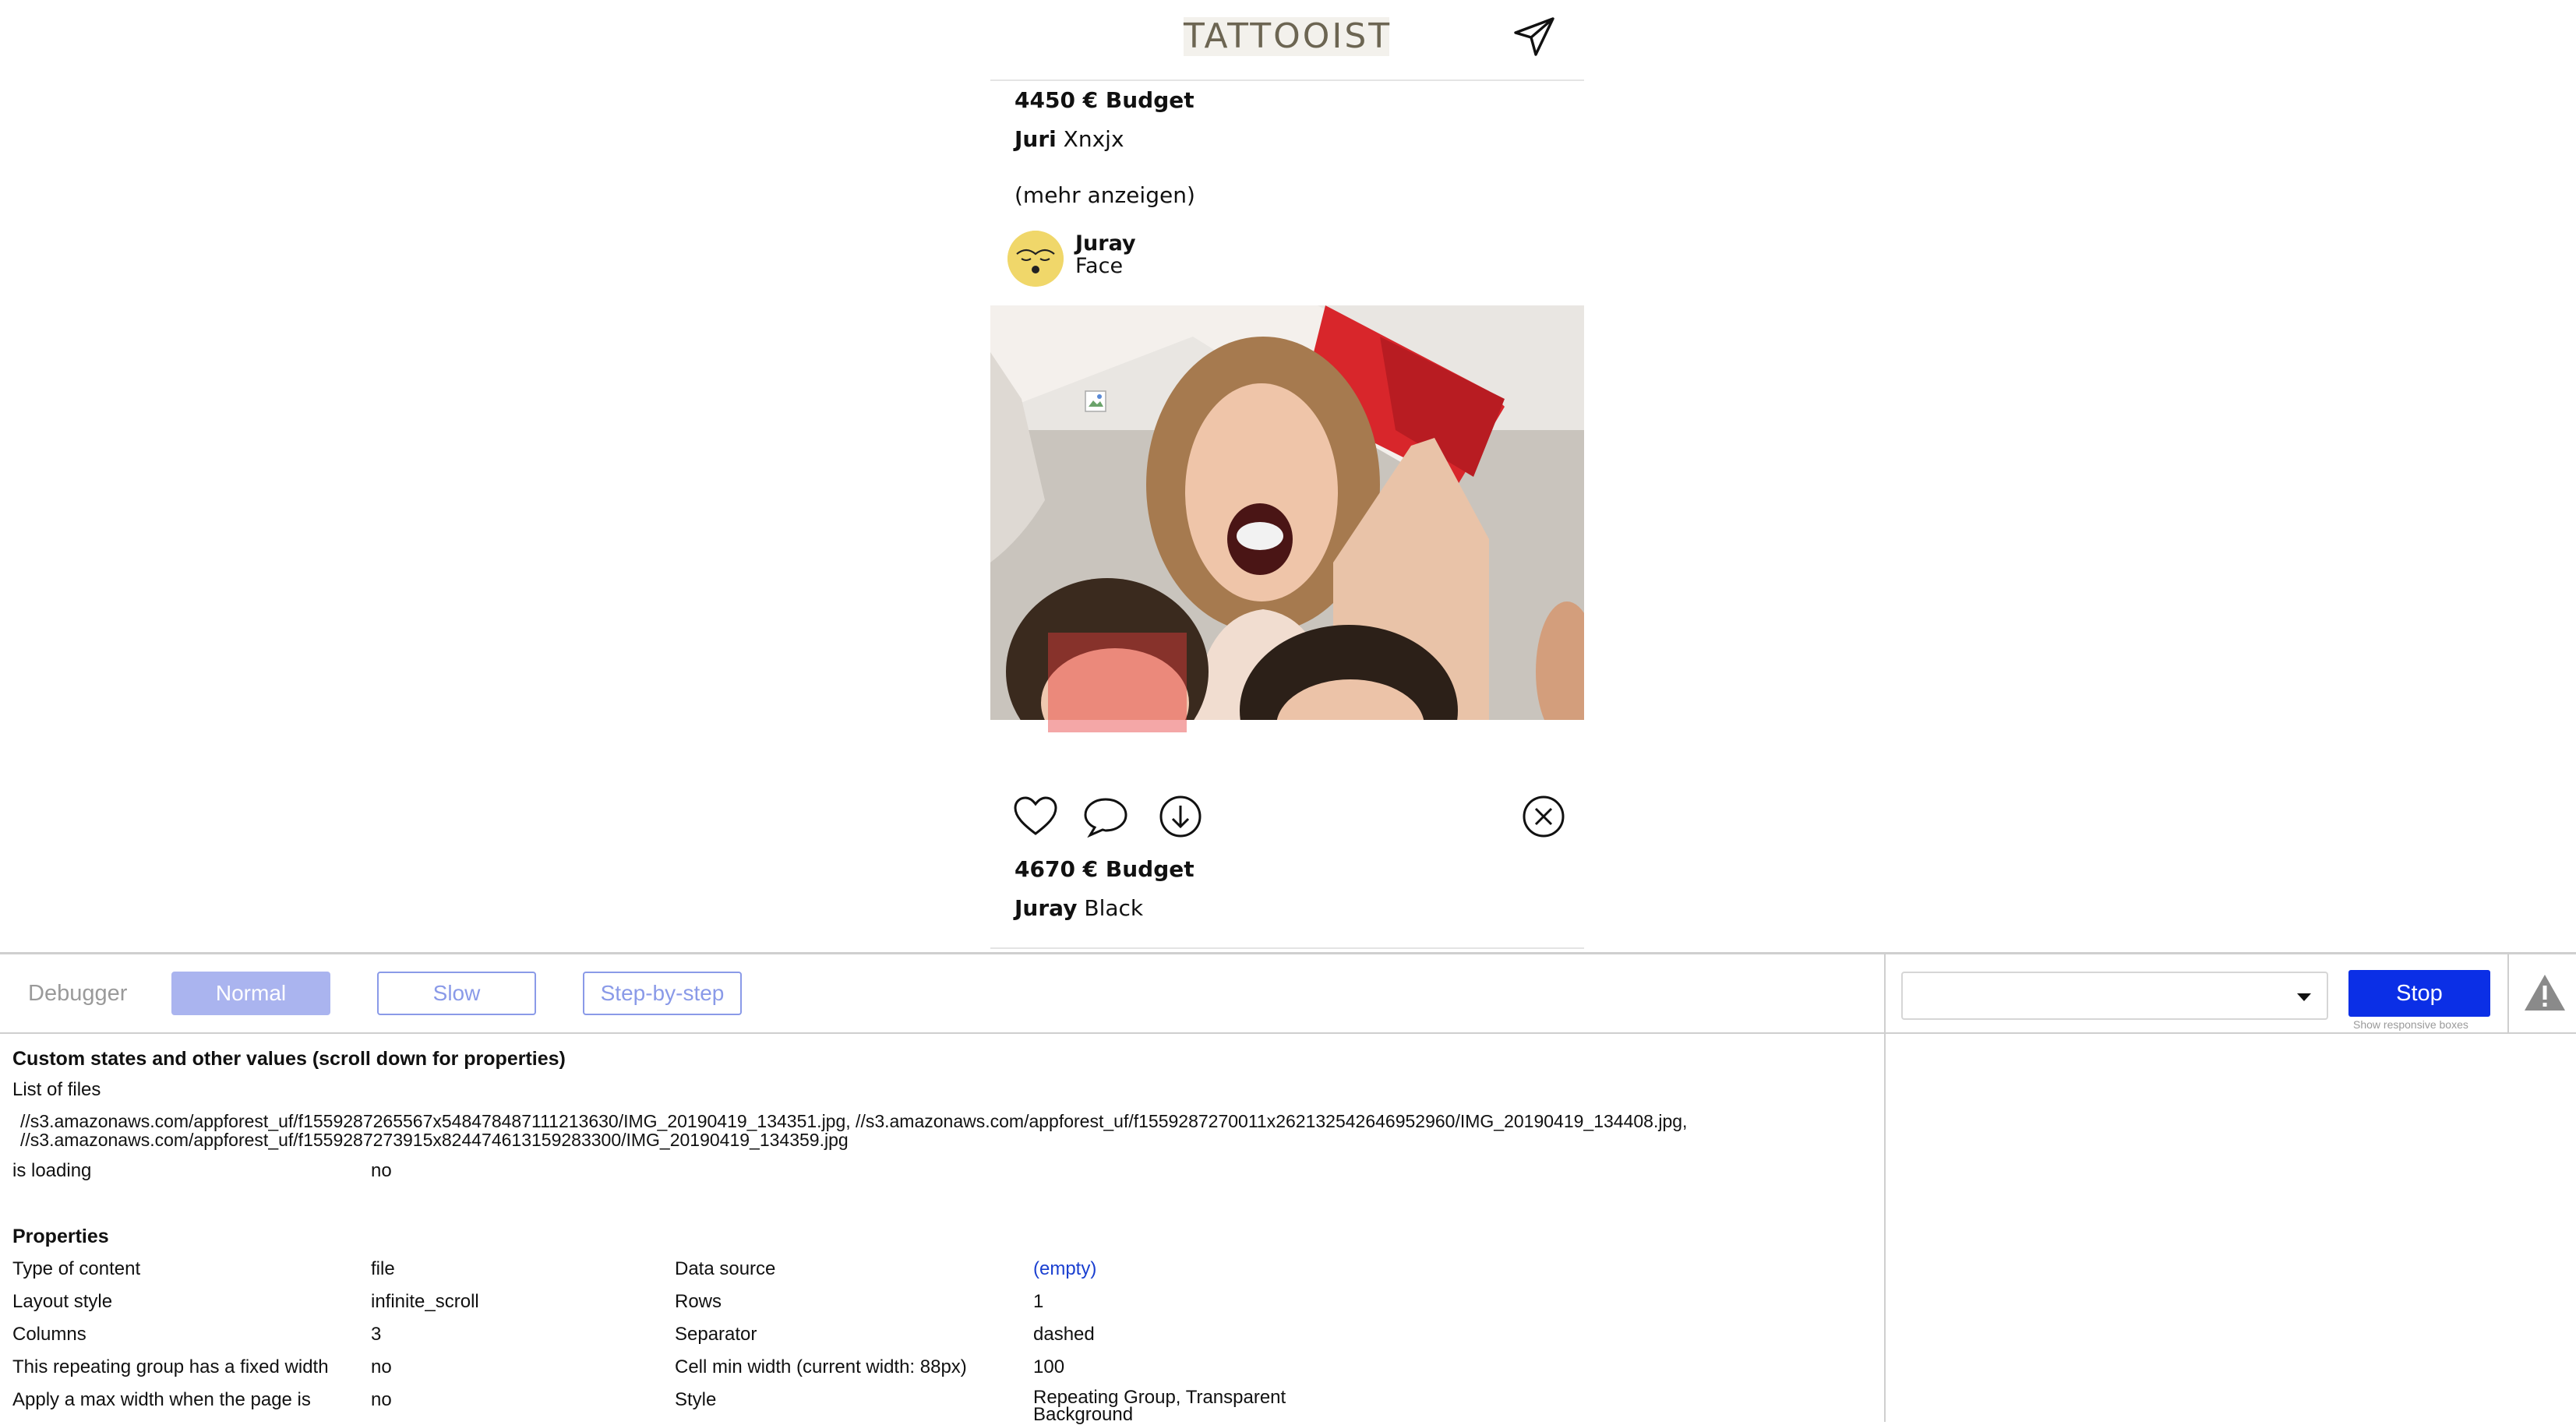 Image resolution: width=2576 pixels, height=1425 pixels. What do you see at coordinates (250, 993) in the screenshot?
I see `mode-normal-button: Normal` at bounding box center [250, 993].